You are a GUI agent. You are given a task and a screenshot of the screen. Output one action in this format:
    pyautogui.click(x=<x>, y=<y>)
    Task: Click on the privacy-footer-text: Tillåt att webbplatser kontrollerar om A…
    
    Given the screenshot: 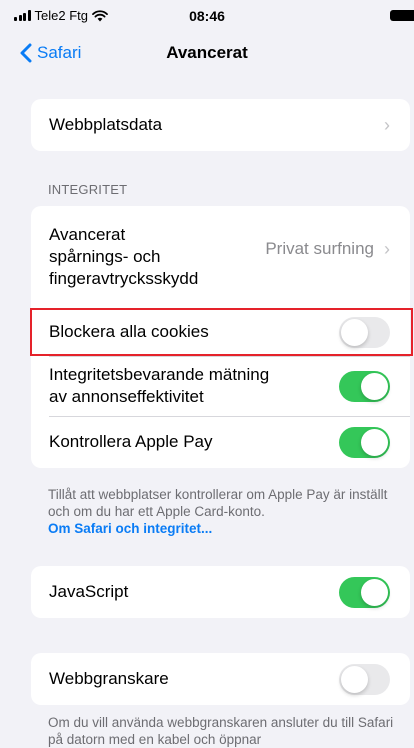 What is the action you would take?
    pyautogui.click(x=218, y=503)
    